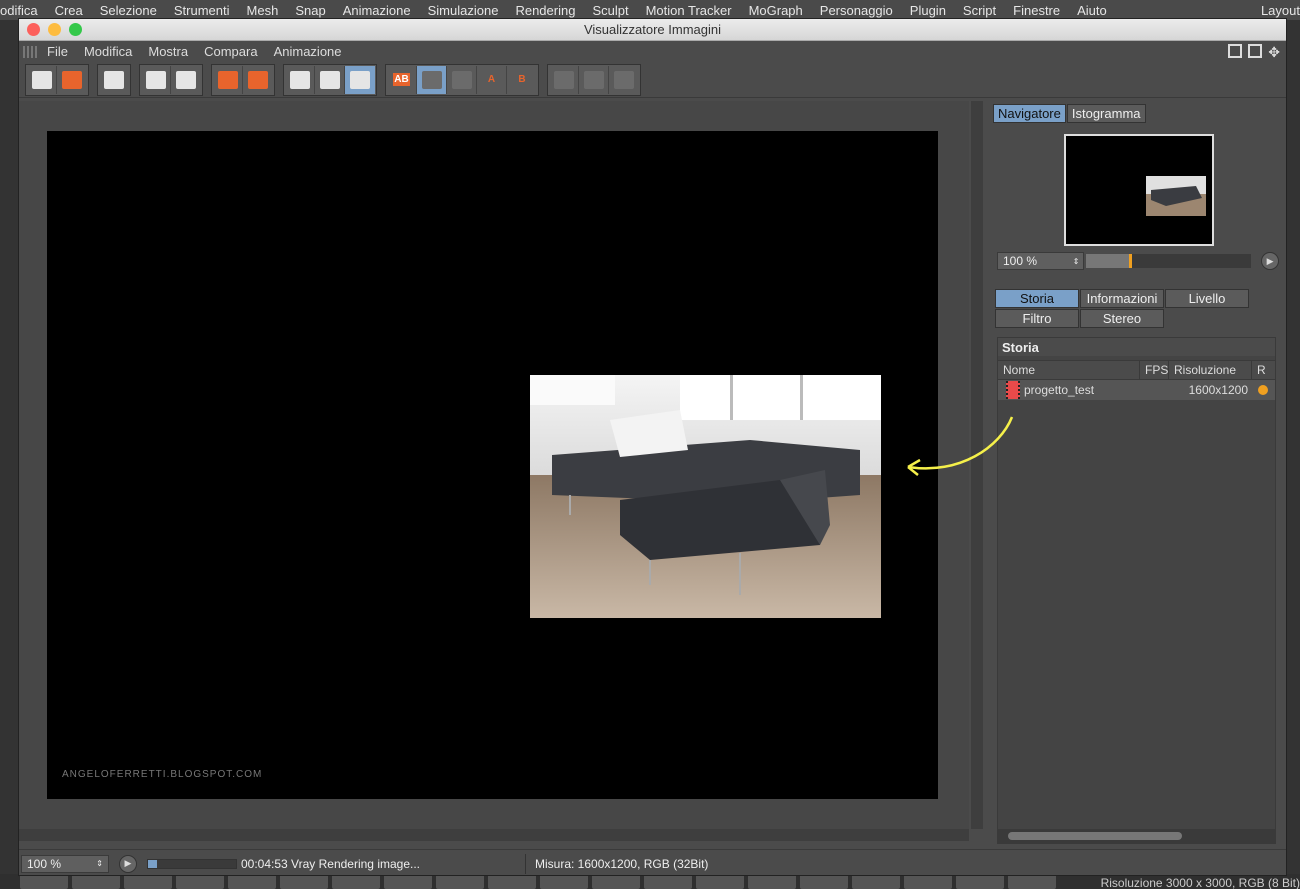 Image resolution: width=1300 pixels, height=889 pixels. What do you see at coordinates (192, 863) in the screenshot?
I see `render-progress-bar` at bounding box center [192, 863].